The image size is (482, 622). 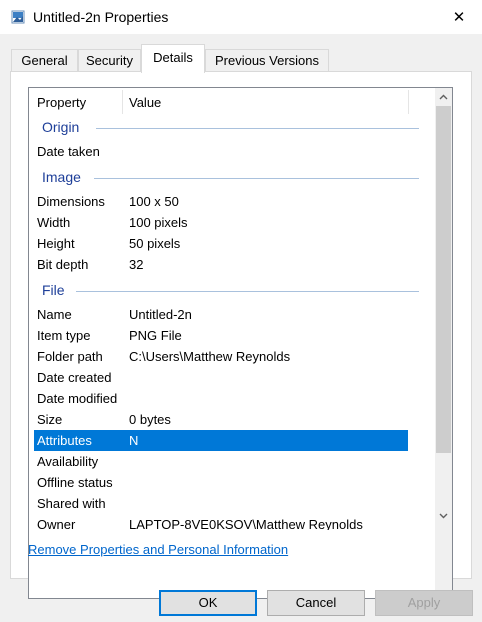 I want to click on property-name: Offline status, so click(x=75, y=482).